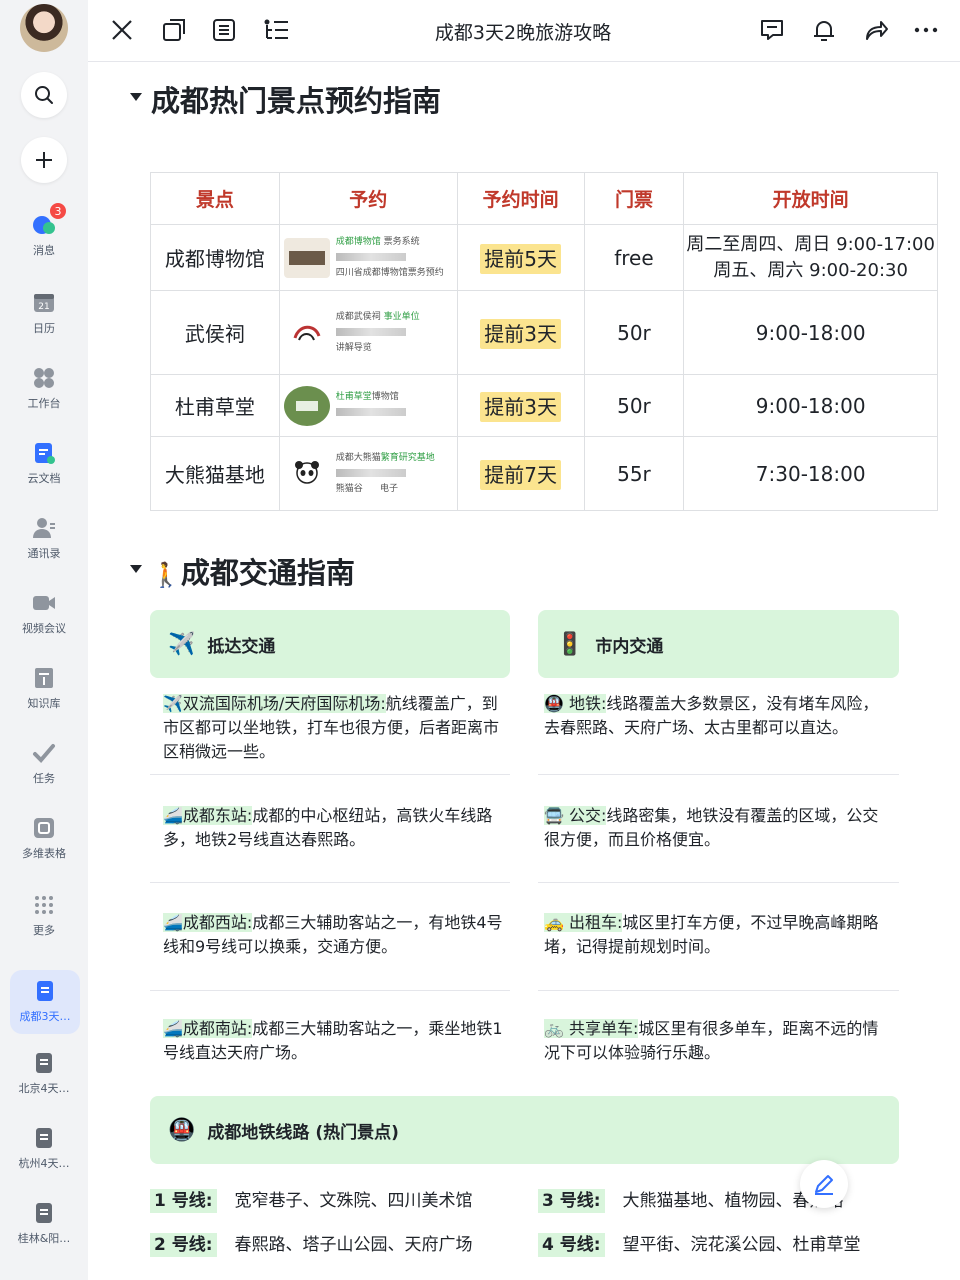  I want to click on search-icon, so click(44, 95).